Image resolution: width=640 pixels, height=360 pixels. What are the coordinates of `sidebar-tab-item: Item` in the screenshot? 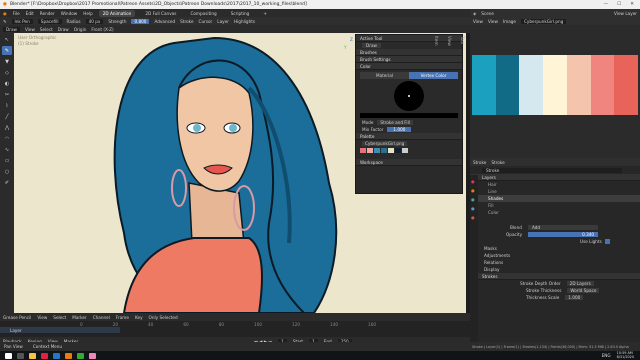 It's located at (436, 41).